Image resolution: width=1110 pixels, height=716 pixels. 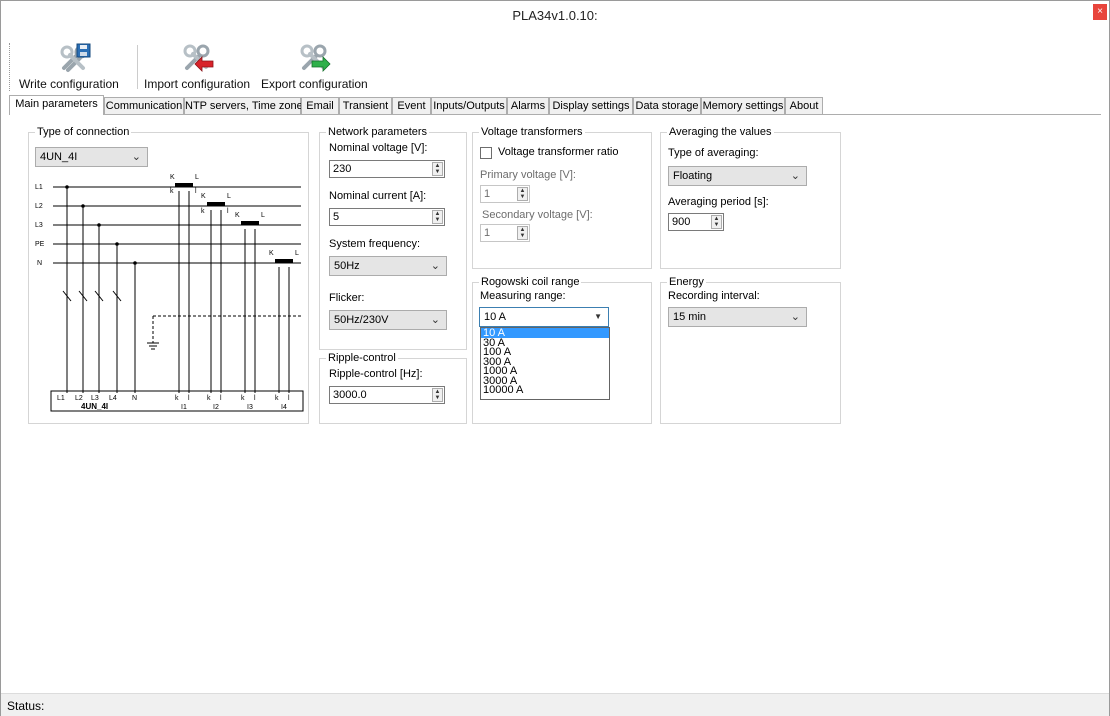 What do you see at coordinates (69, 84) in the screenshot?
I see `write-configuration-label: Write configuration` at bounding box center [69, 84].